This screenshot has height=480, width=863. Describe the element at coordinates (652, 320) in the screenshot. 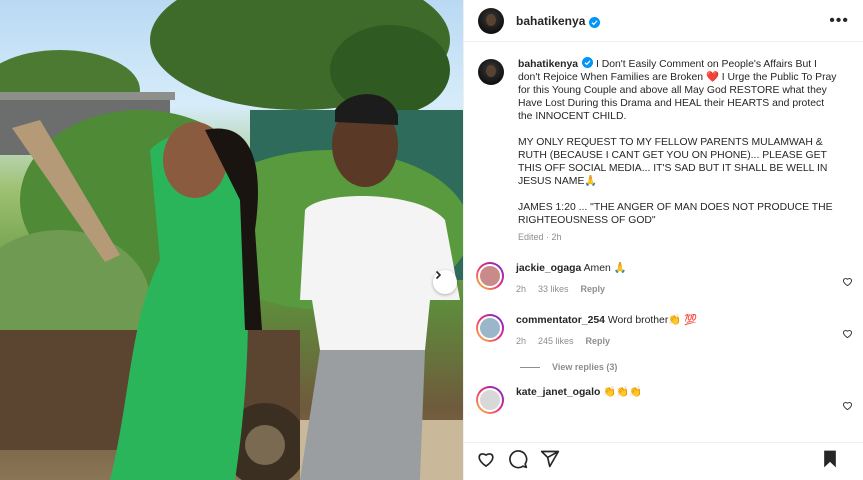

I see `comment-text: Word brother👏 💯` at that location.